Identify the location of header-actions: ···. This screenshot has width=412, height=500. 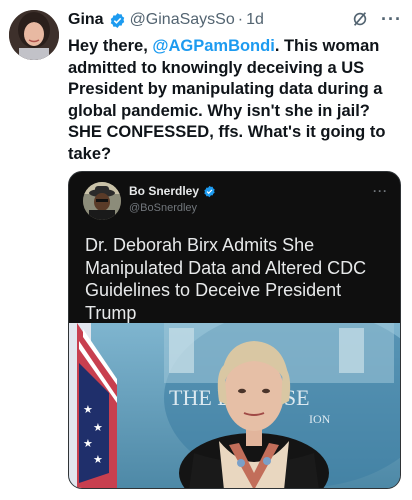
(376, 19).